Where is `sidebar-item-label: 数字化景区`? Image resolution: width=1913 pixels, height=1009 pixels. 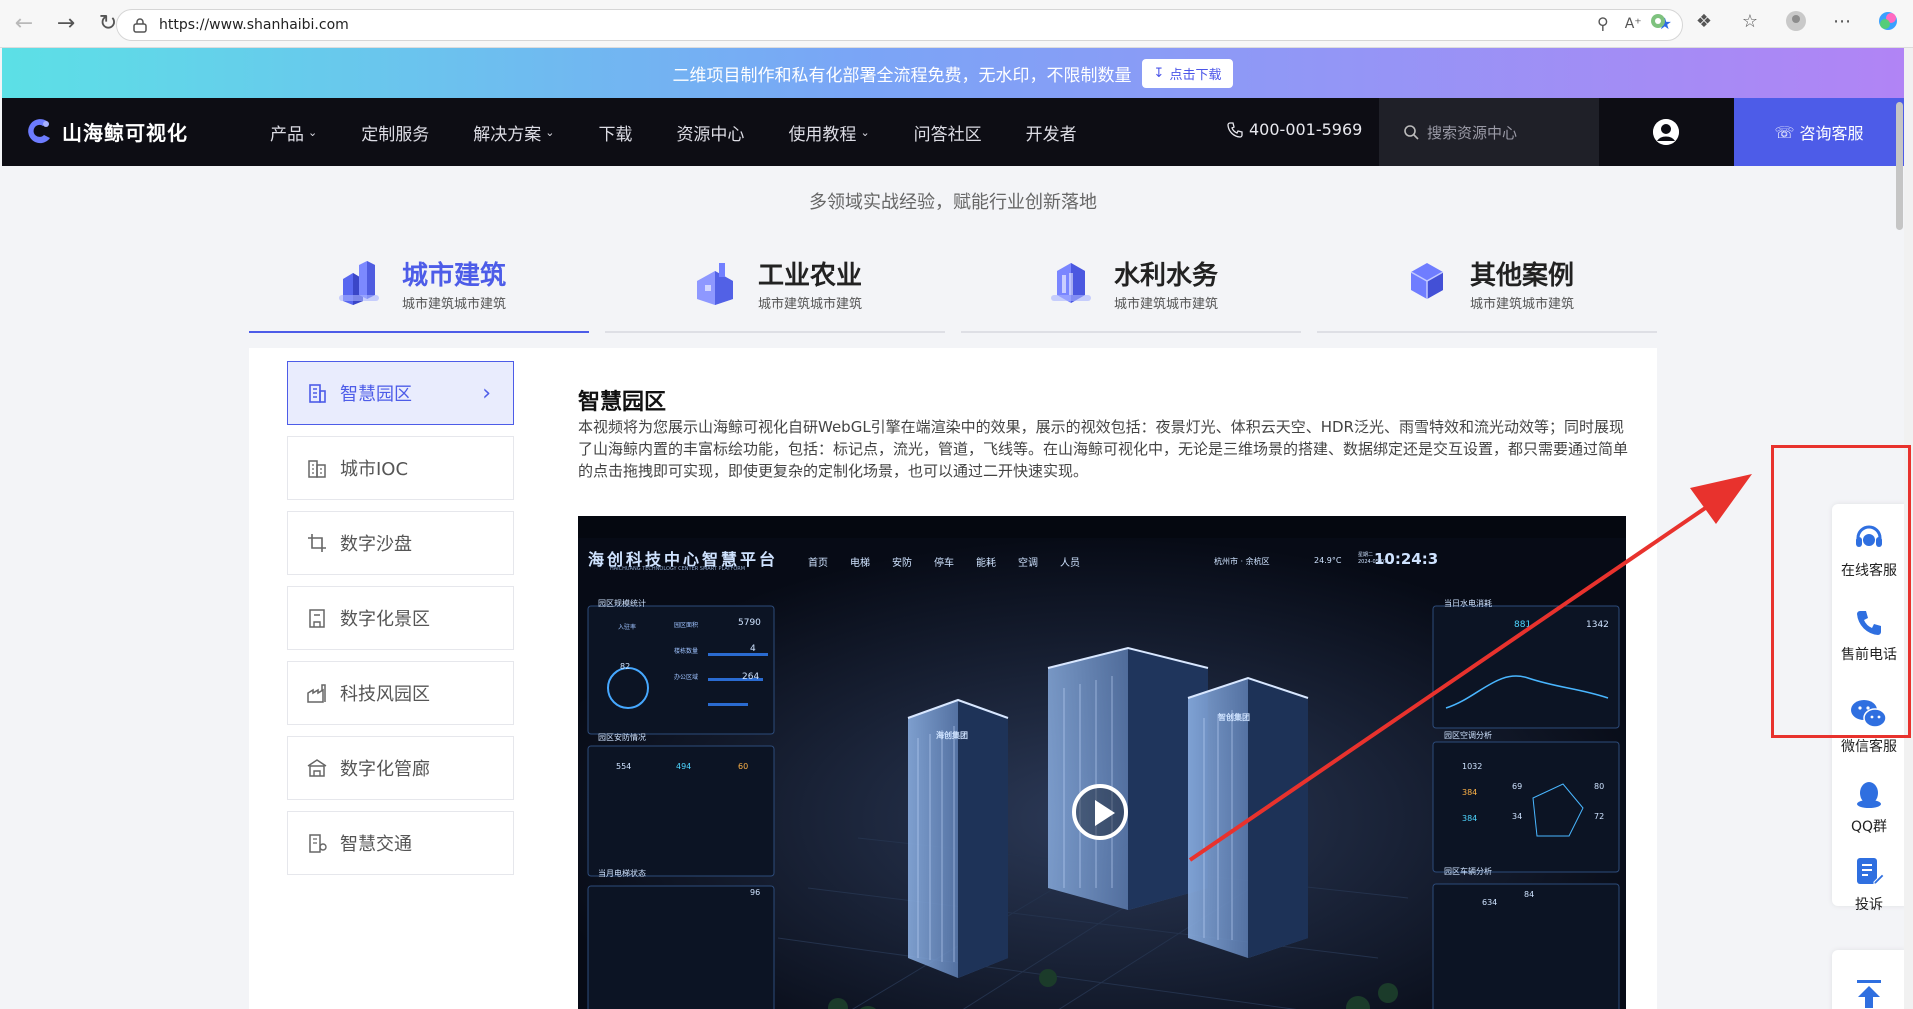 sidebar-item-label: 数字化景区 is located at coordinates (385, 619).